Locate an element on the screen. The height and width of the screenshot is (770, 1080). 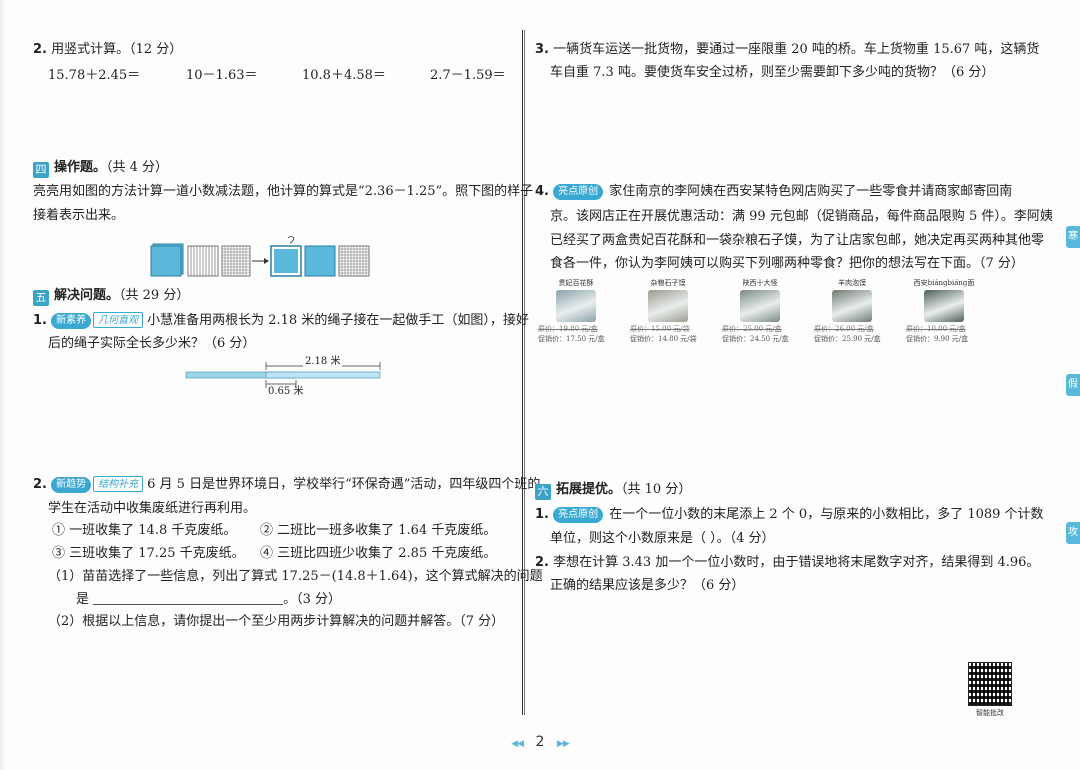
expression-4: 2.7－1.59＝ is located at coordinates (468, 75).